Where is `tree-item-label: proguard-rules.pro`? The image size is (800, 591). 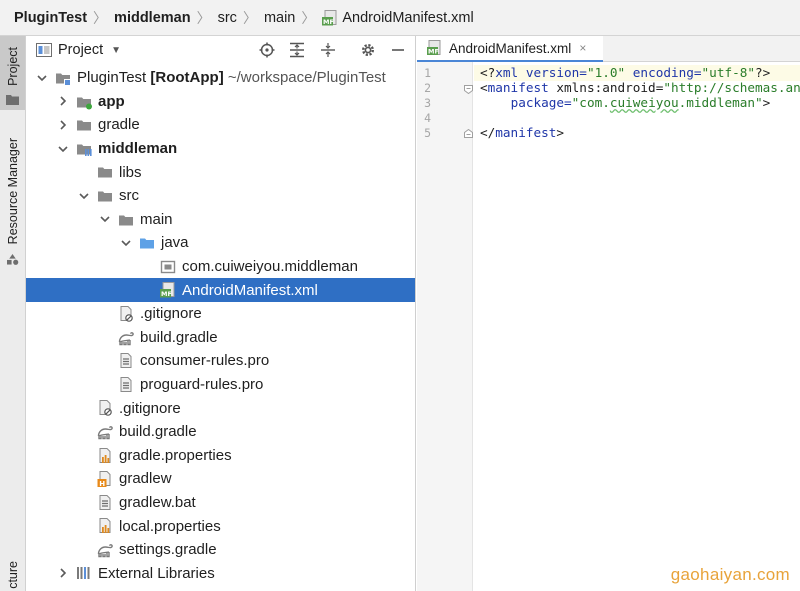
tree-item-label: proguard-rules.pro is located at coordinates (202, 385).